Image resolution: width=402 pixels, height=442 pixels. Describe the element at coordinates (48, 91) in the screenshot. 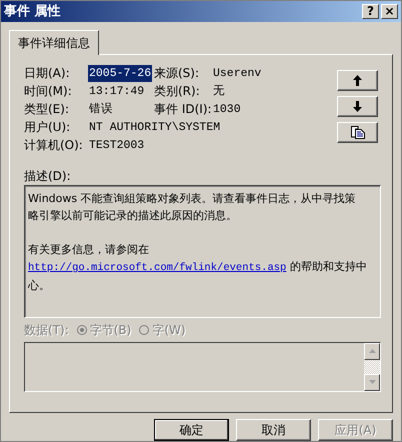

I see `field-label: 时间(M):` at that location.